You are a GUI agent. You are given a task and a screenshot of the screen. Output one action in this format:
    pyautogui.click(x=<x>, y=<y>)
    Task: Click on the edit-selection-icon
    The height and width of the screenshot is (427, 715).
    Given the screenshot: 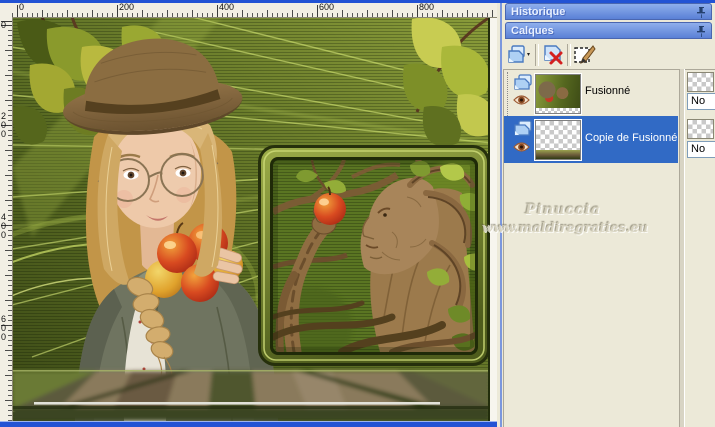 What is the action you would take?
    pyautogui.click(x=585, y=54)
    